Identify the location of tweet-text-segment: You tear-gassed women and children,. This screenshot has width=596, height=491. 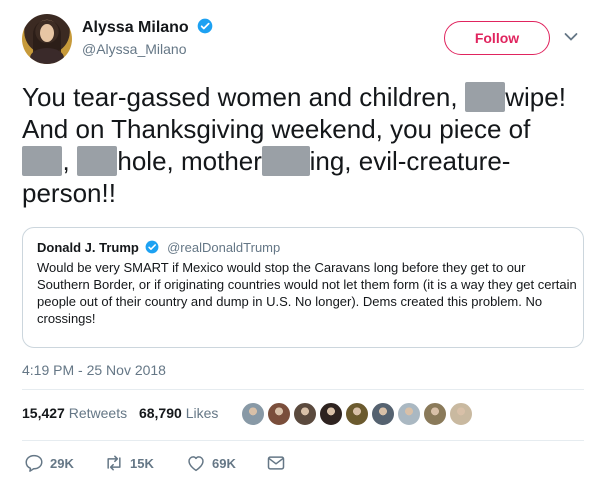
(243, 97).